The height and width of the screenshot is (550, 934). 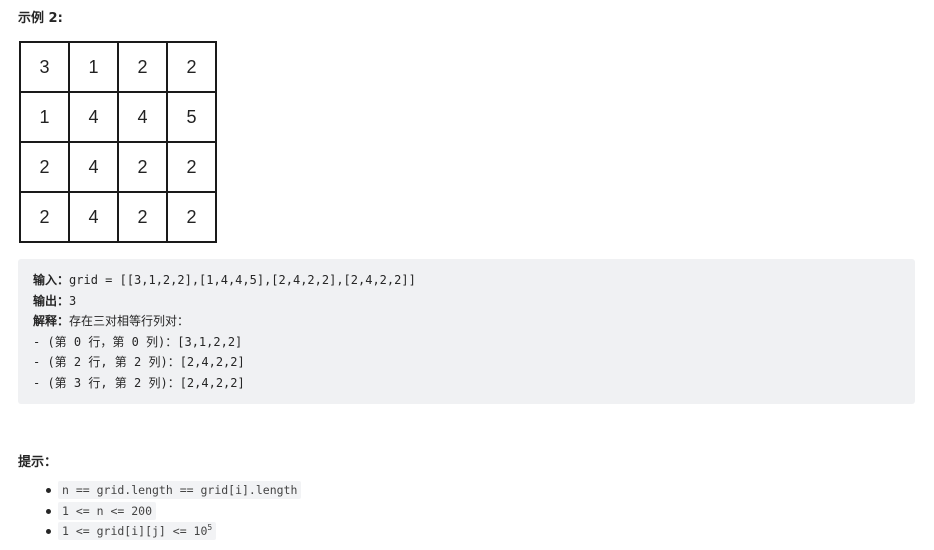 What do you see at coordinates (466, 301) in the screenshot?
I see `output-line: 输出：3` at bounding box center [466, 301].